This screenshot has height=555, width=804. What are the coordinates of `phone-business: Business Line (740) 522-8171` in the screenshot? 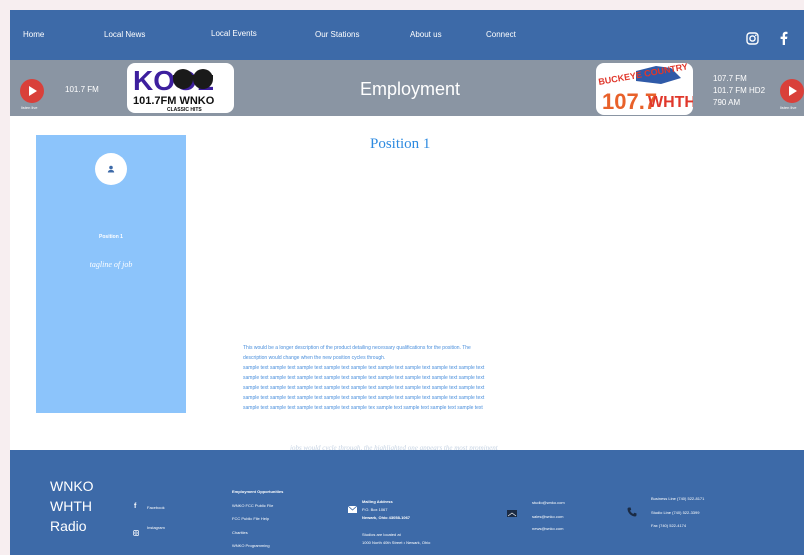 It's located at (677, 499).